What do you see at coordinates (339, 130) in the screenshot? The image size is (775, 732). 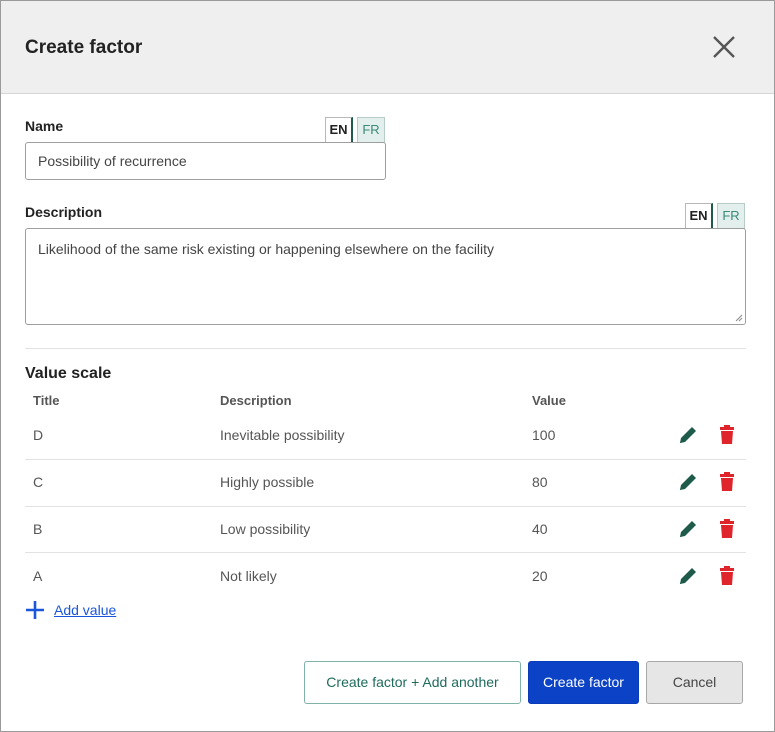 I see `name-lang-tab-en: EN` at bounding box center [339, 130].